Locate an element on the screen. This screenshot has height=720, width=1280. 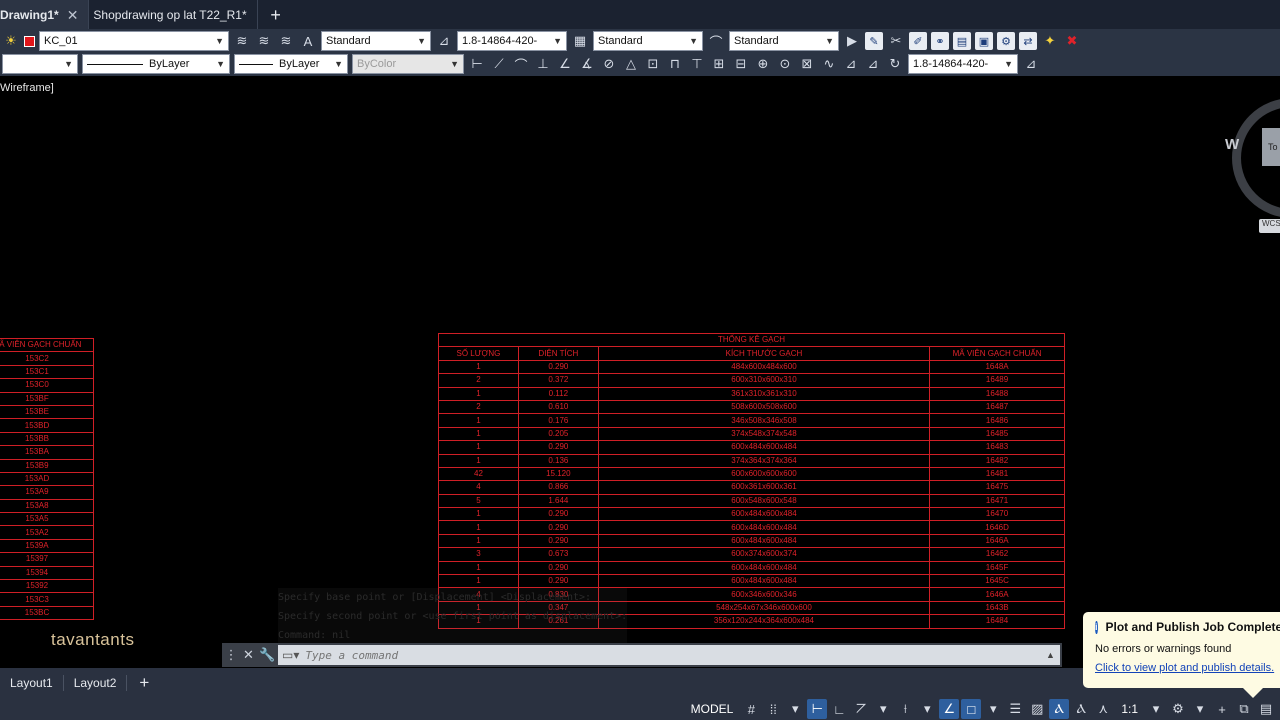
tab-layout2: Layout2 is located at coordinates (96, 683).